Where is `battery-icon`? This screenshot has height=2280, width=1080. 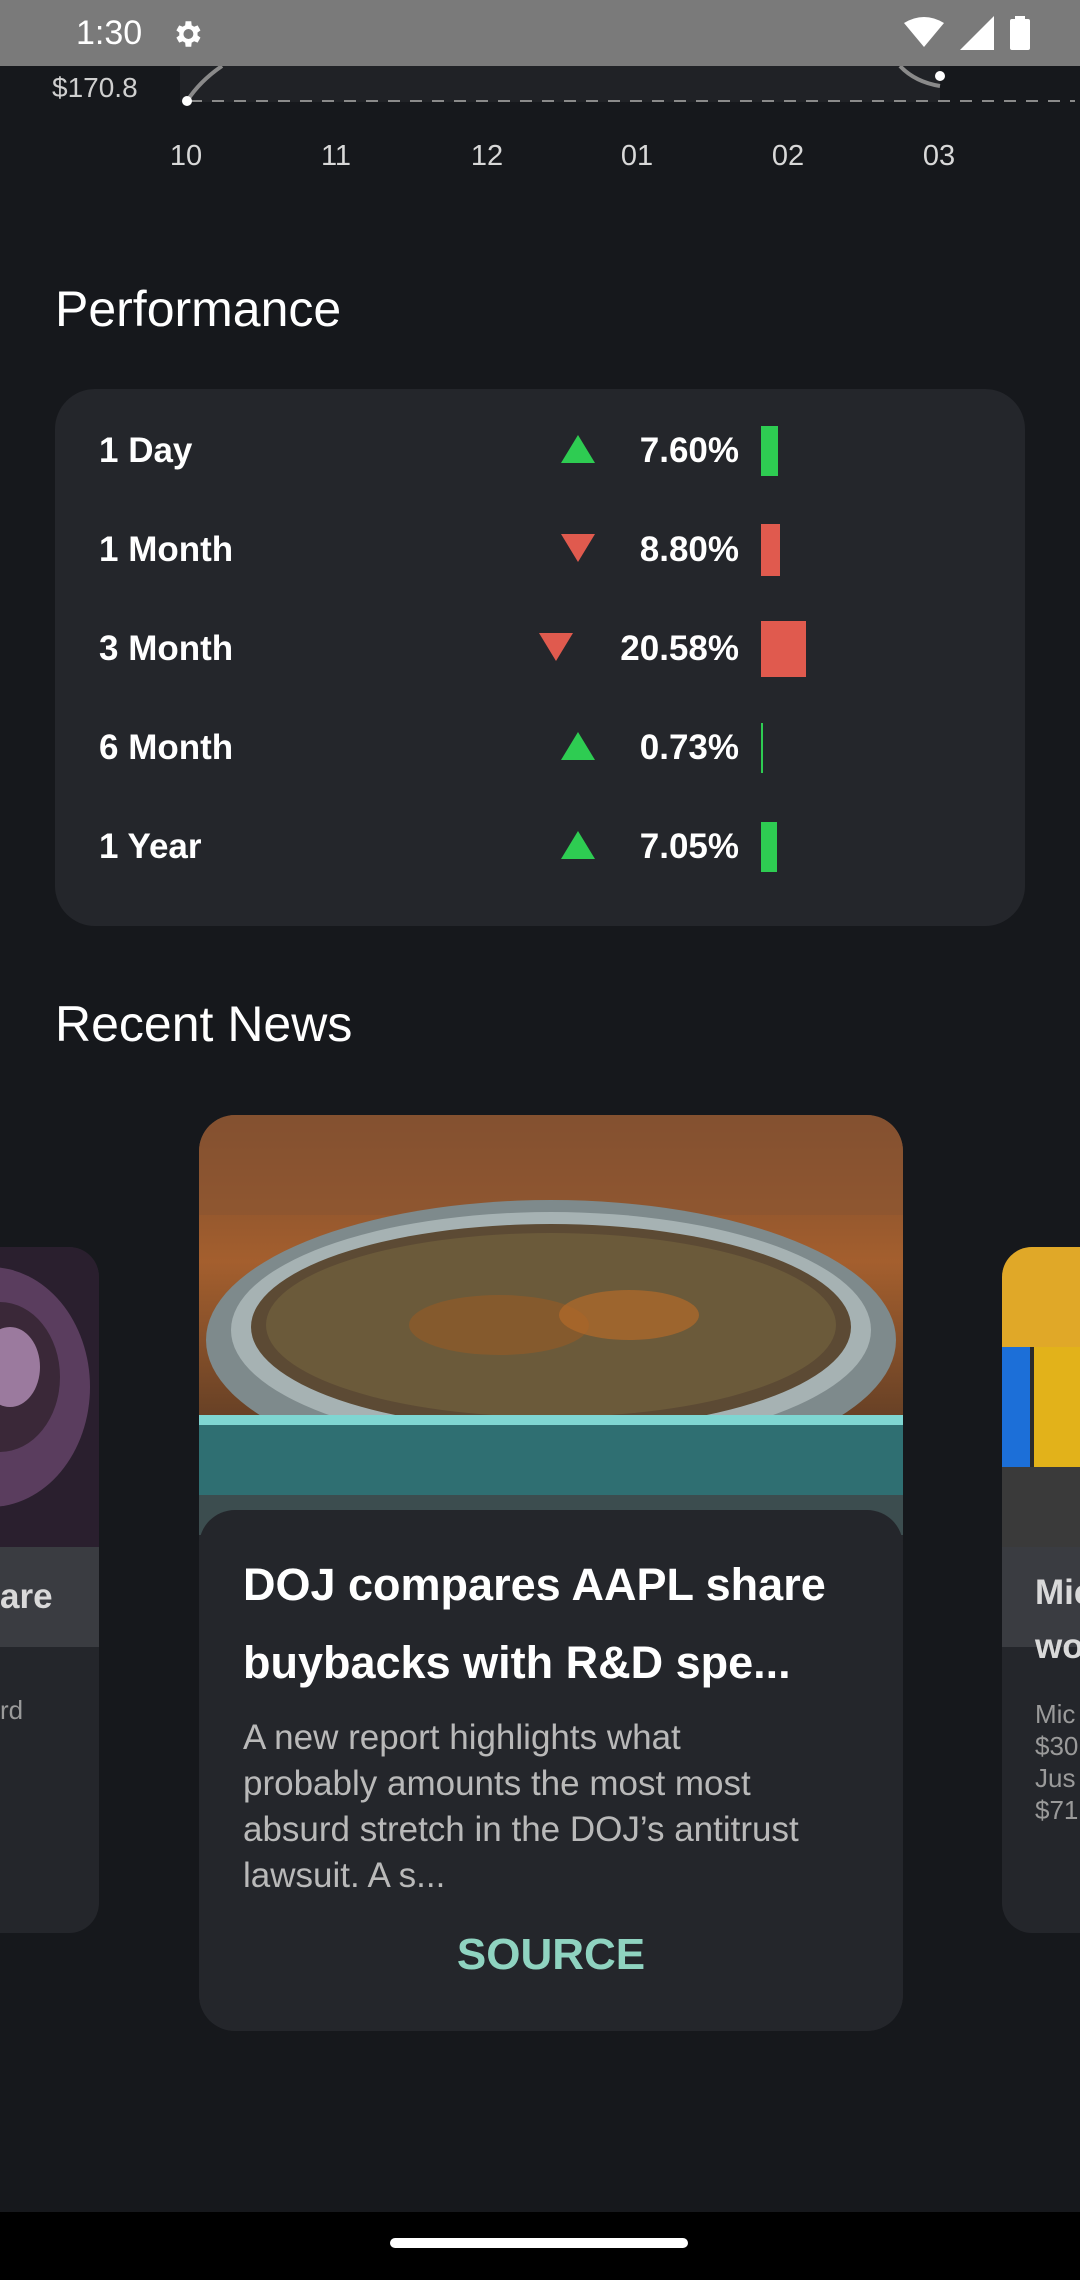
battery-icon is located at coordinates (1020, 33).